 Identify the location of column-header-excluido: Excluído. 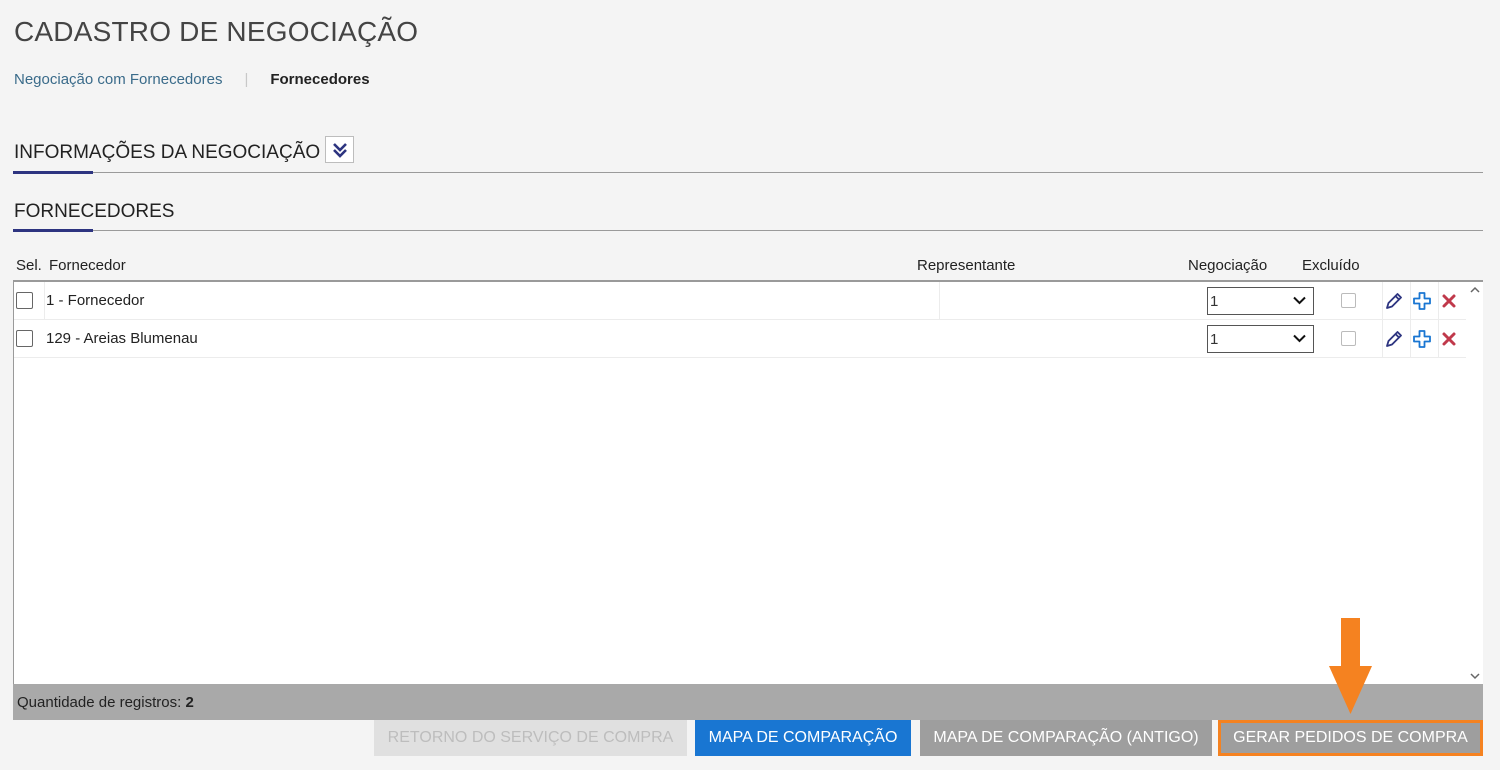
(1331, 265).